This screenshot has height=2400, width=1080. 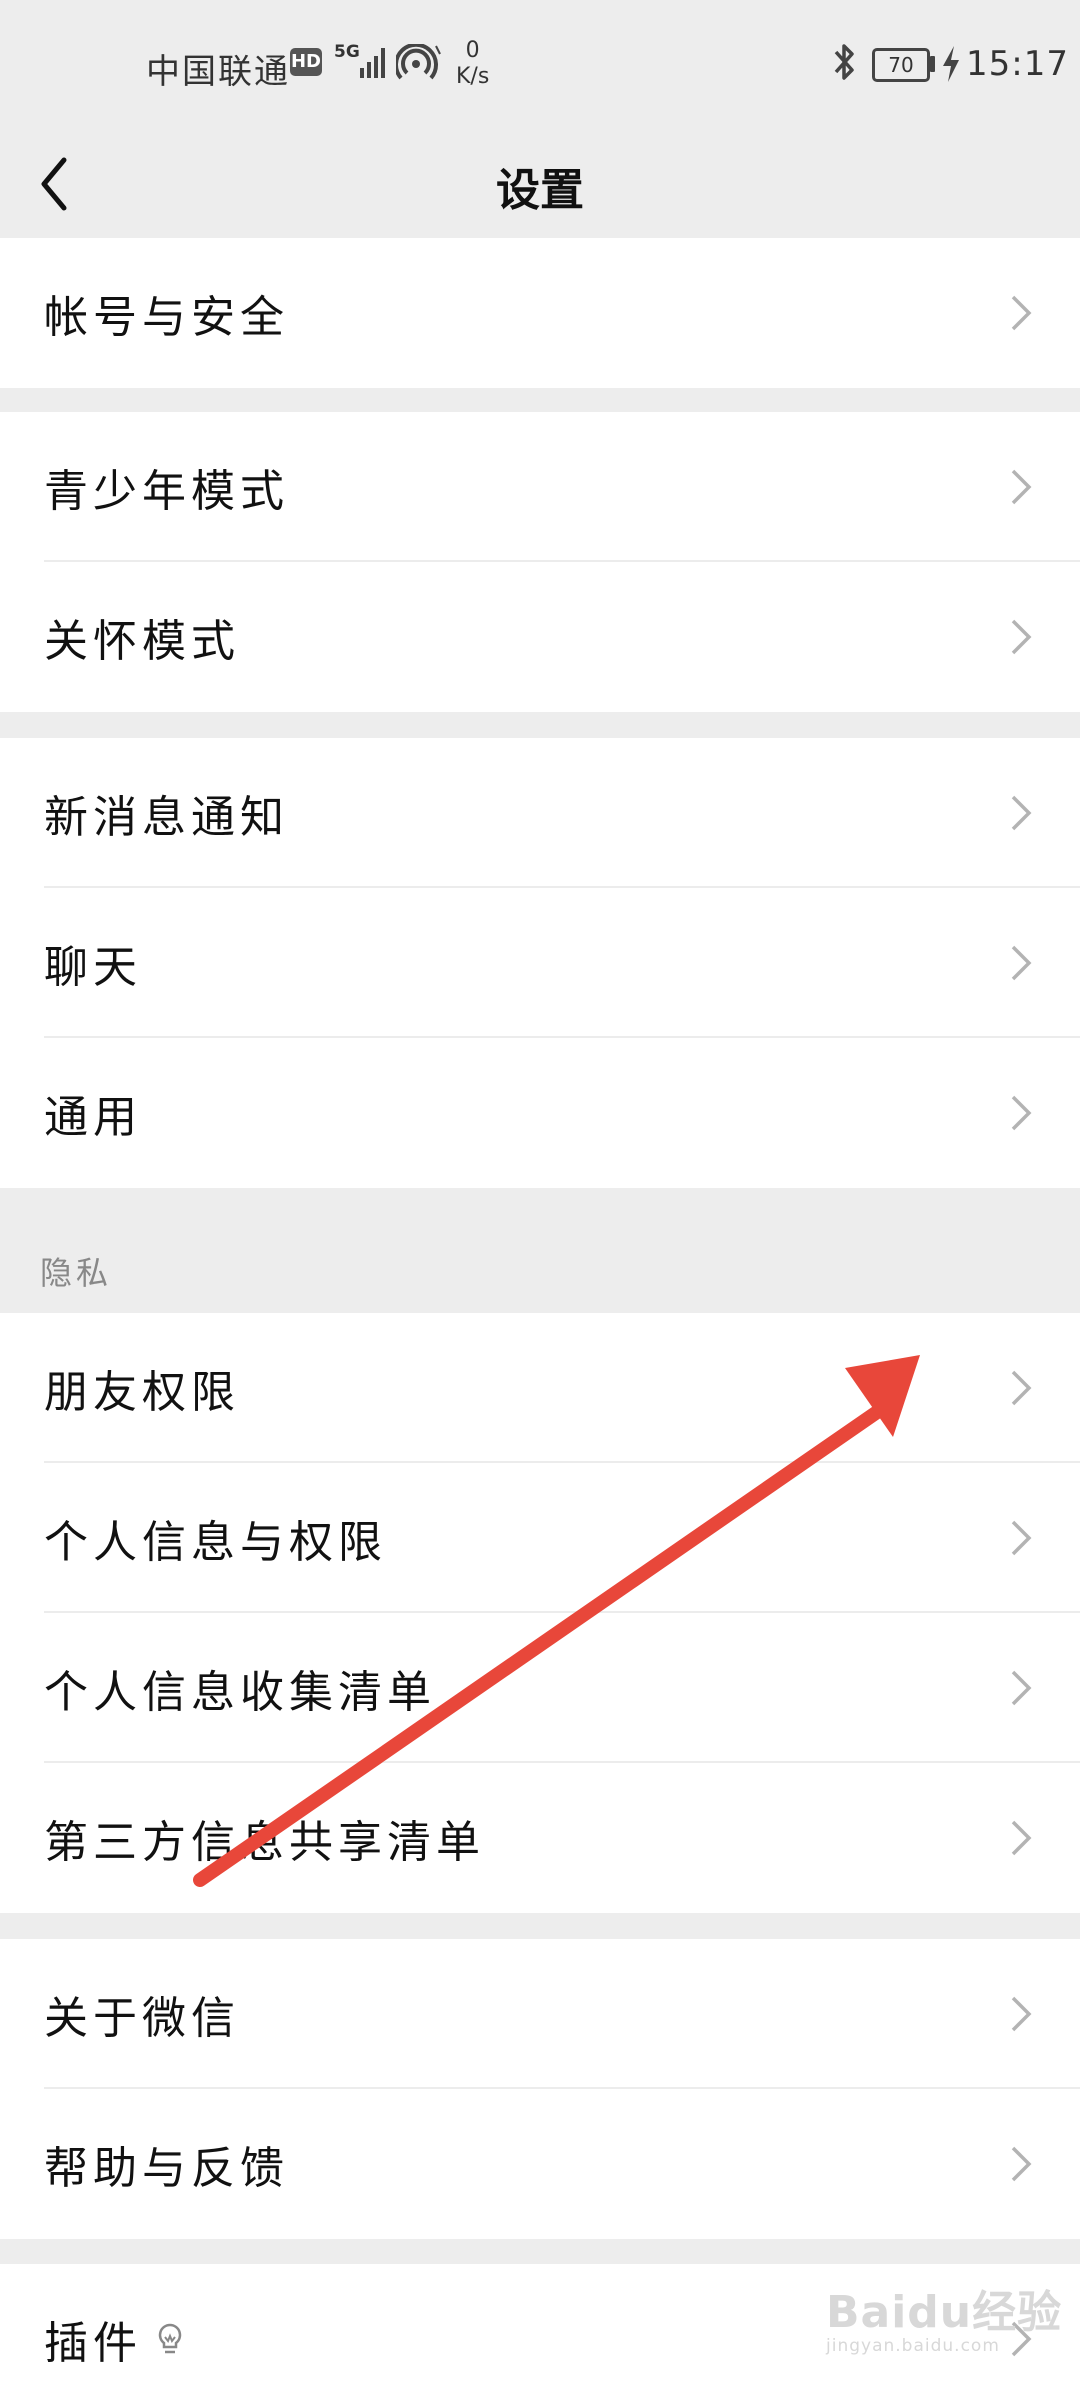 What do you see at coordinates (540, 1388) in the screenshot?
I see `settings-item-friend-permissions: 朋友权限` at bounding box center [540, 1388].